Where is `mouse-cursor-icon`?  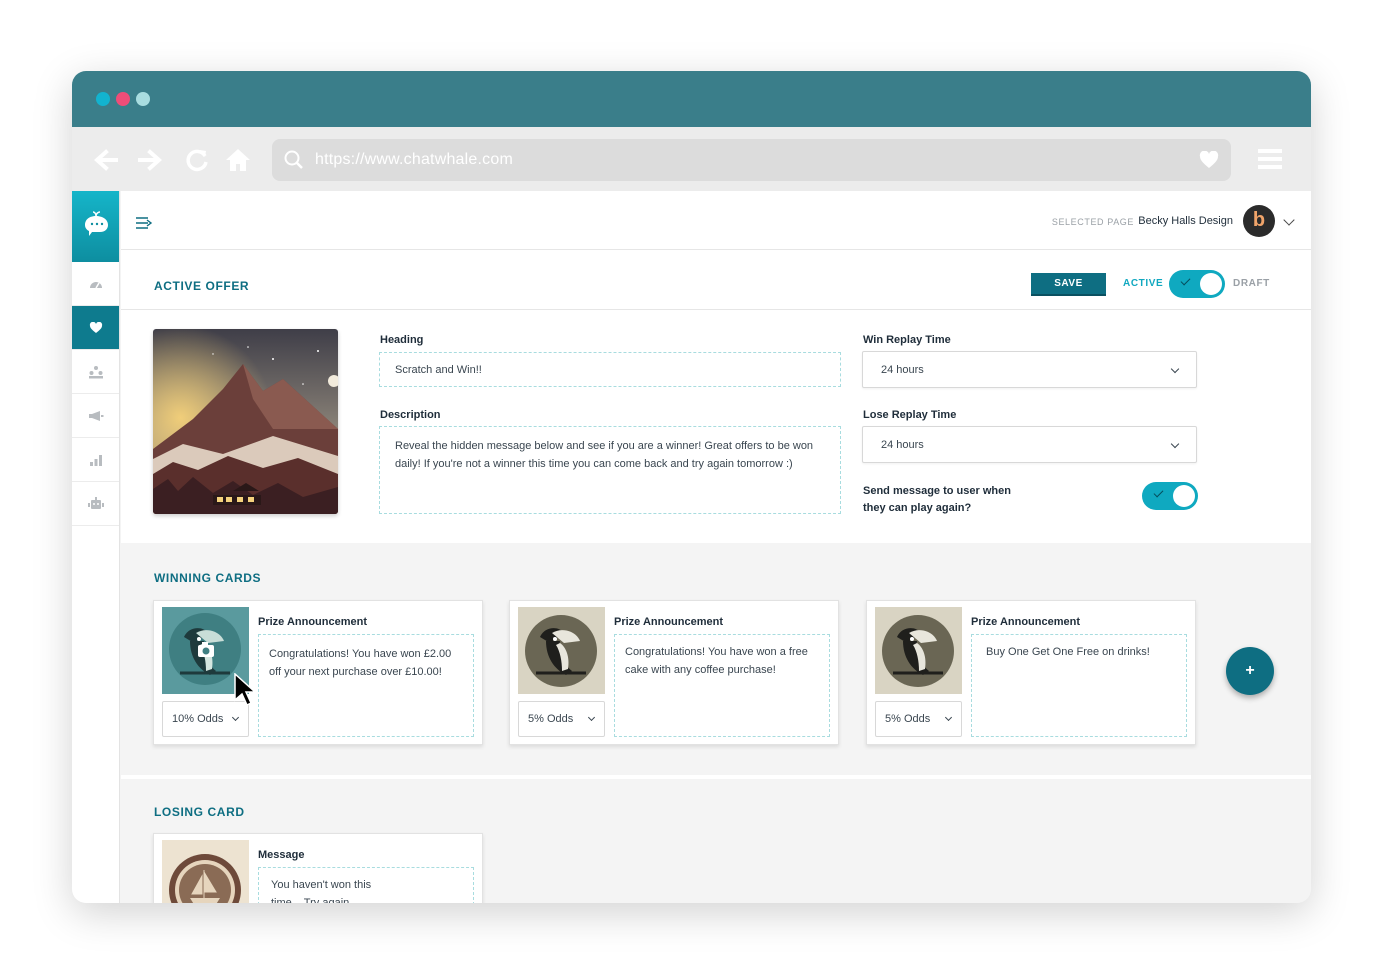 mouse-cursor-icon is located at coordinates (245, 690).